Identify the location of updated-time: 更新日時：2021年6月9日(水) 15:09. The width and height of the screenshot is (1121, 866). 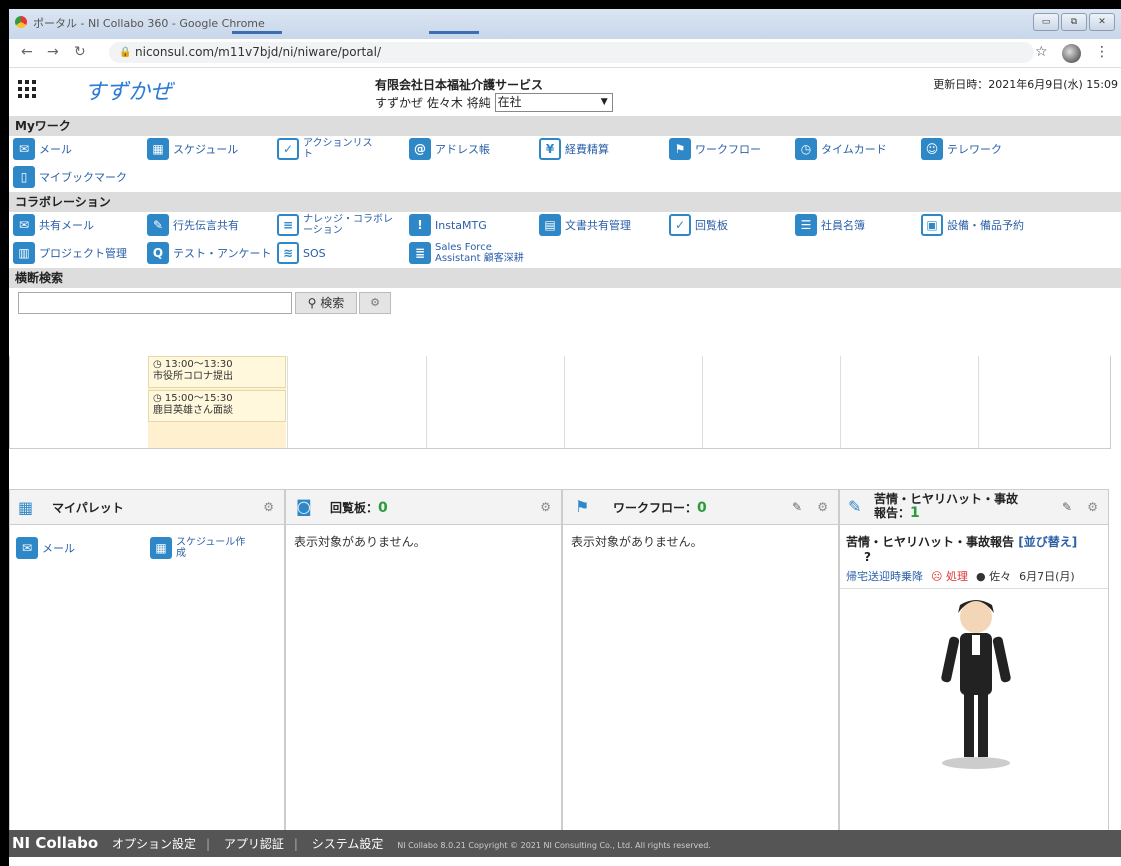
(1025, 84).